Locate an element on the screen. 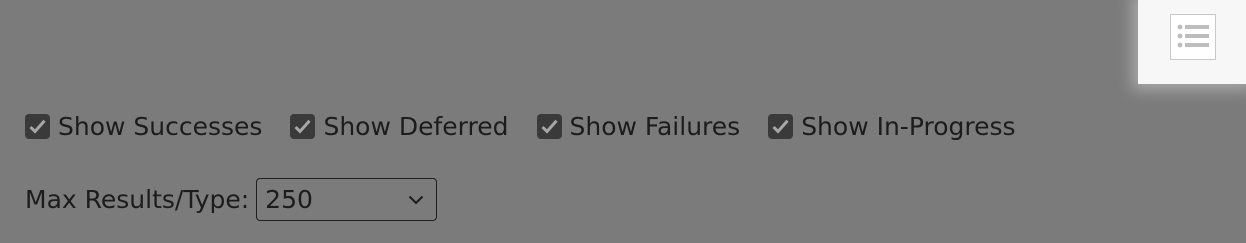 Image resolution: width=1246 pixels, height=243 pixels. show-in-progress-filter: Show In-Progress is located at coordinates (892, 126).